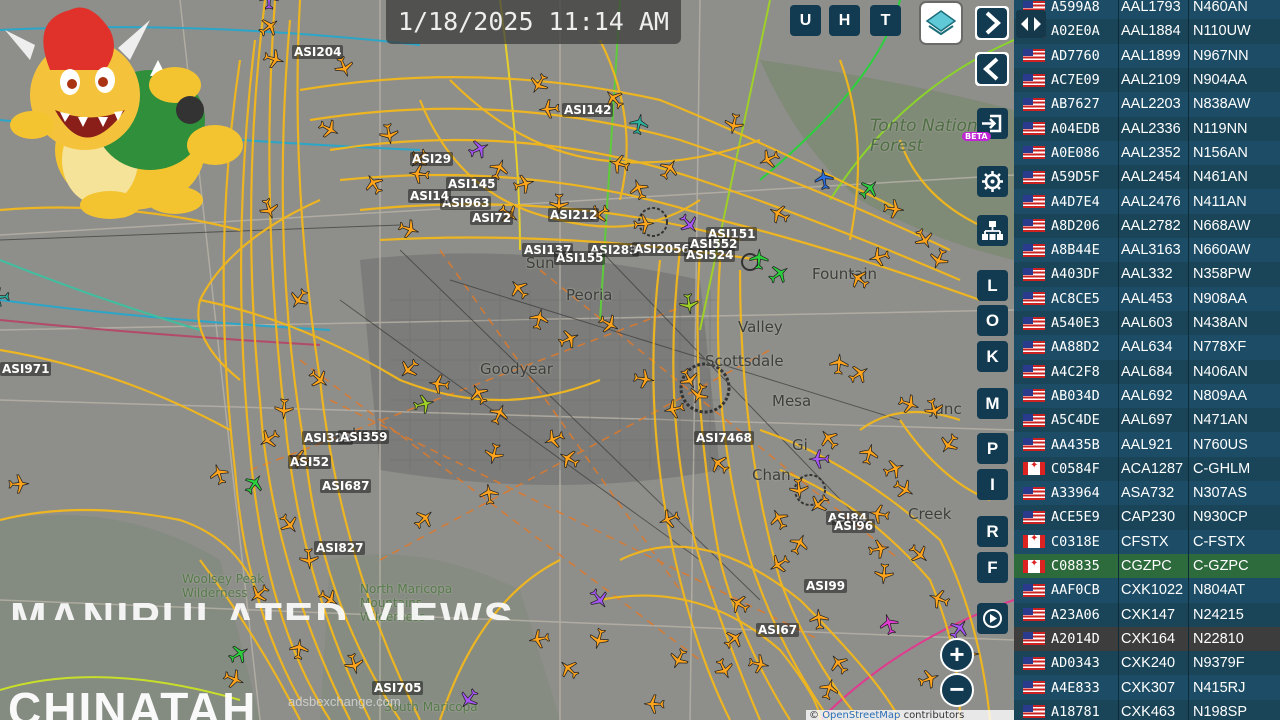  What do you see at coordinates (1147, 614) in the screenshot?
I see `aircraft-row: A23A06 CXK147 N24215` at bounding box center [1147, 614].